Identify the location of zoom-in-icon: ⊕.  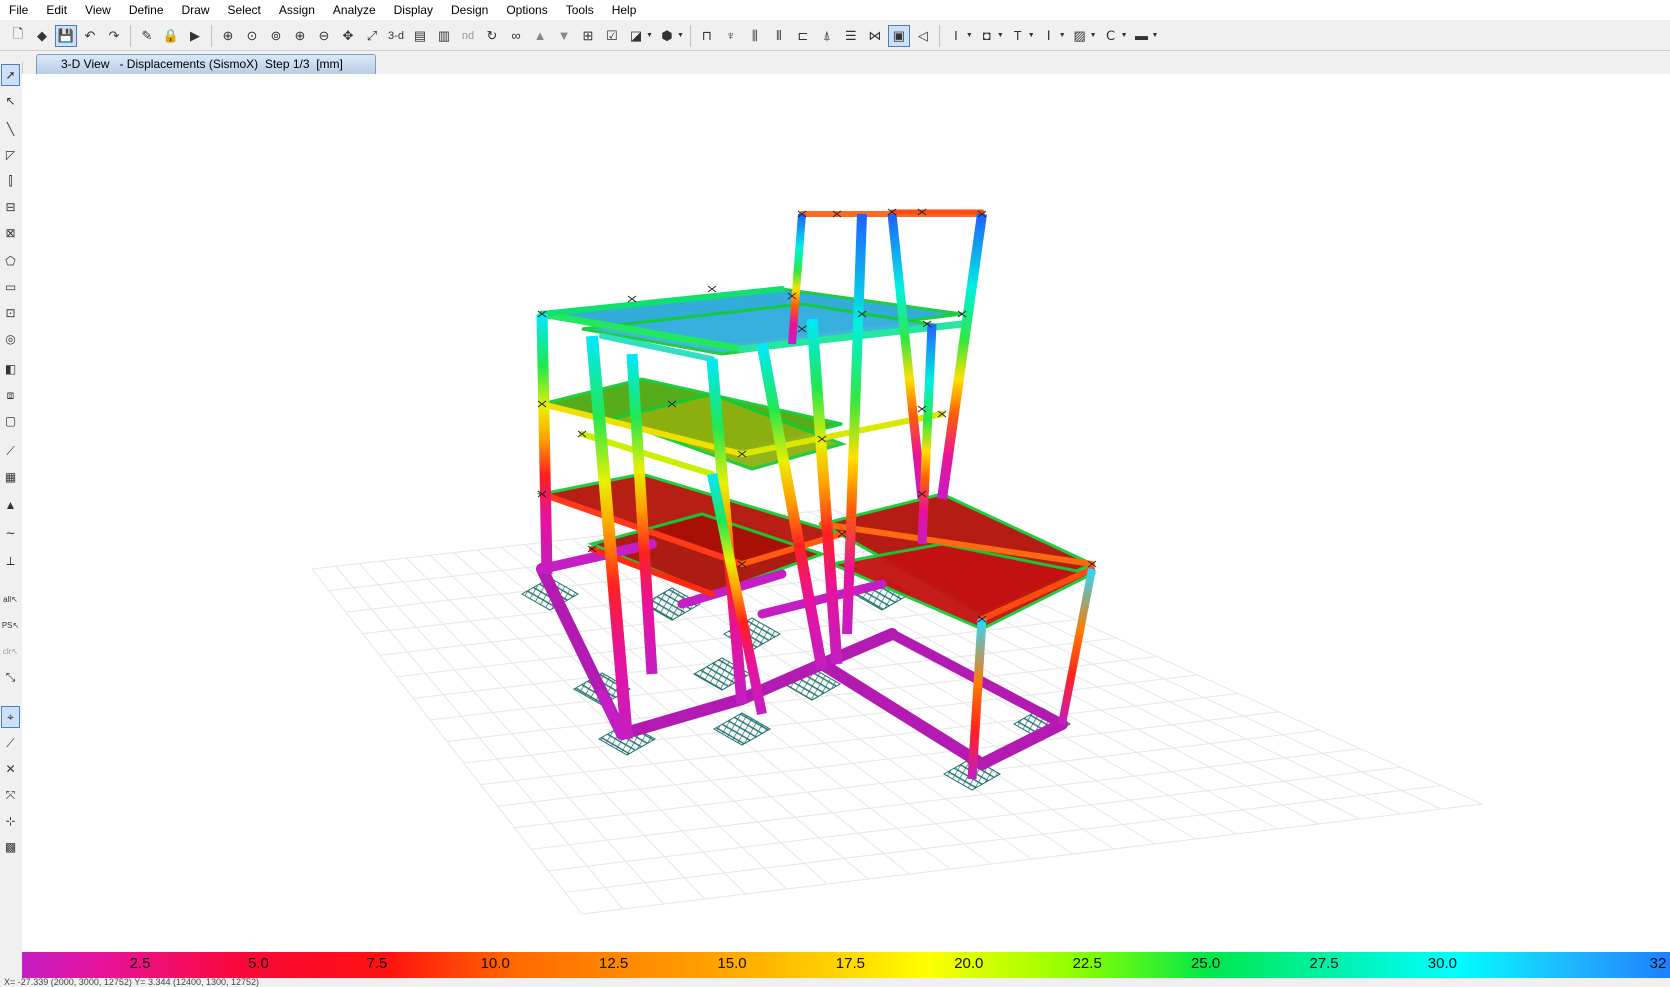
(300, 36).